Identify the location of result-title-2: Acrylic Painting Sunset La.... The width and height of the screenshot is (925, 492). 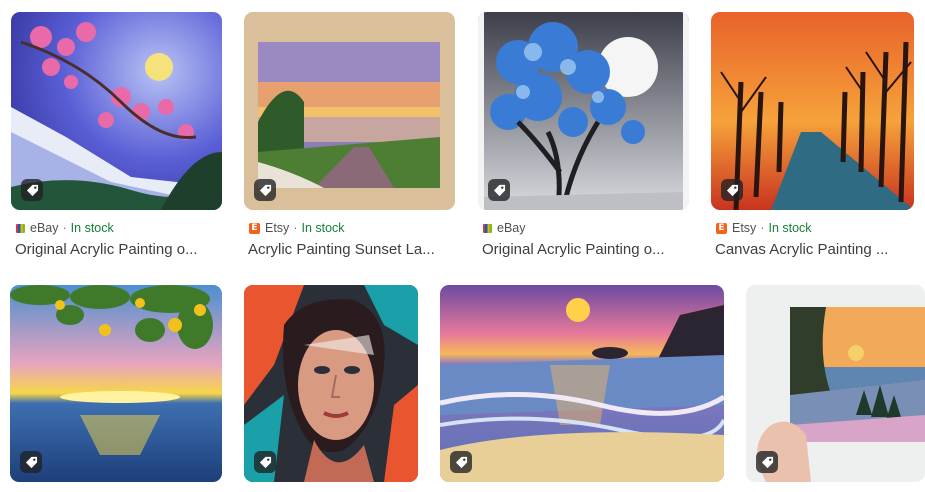
(350, 250).